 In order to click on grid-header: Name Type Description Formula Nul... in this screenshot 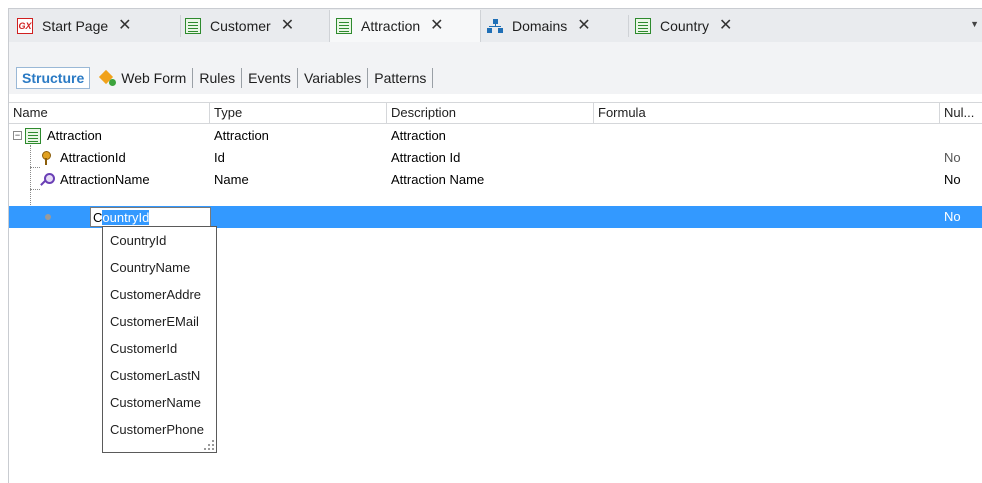, I will do `click(495, 113)`.